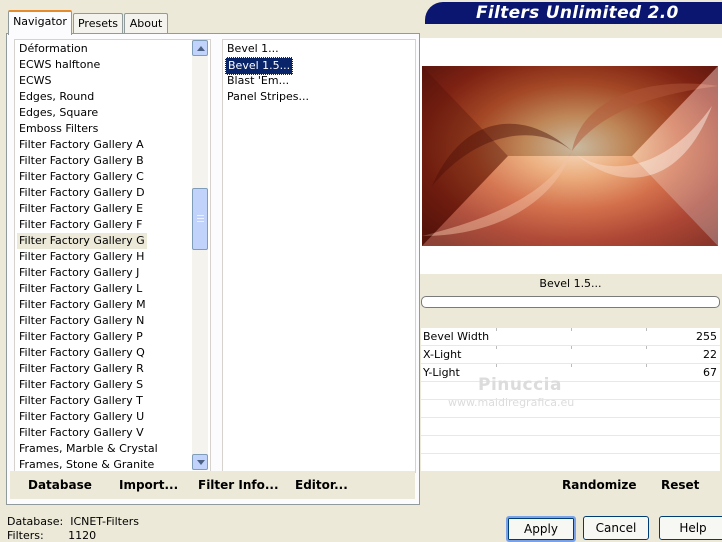  Describe the element at coordinates (82, 353) in the screenshot. I see `category-item: Filter Factory Gallery Q` at that location.